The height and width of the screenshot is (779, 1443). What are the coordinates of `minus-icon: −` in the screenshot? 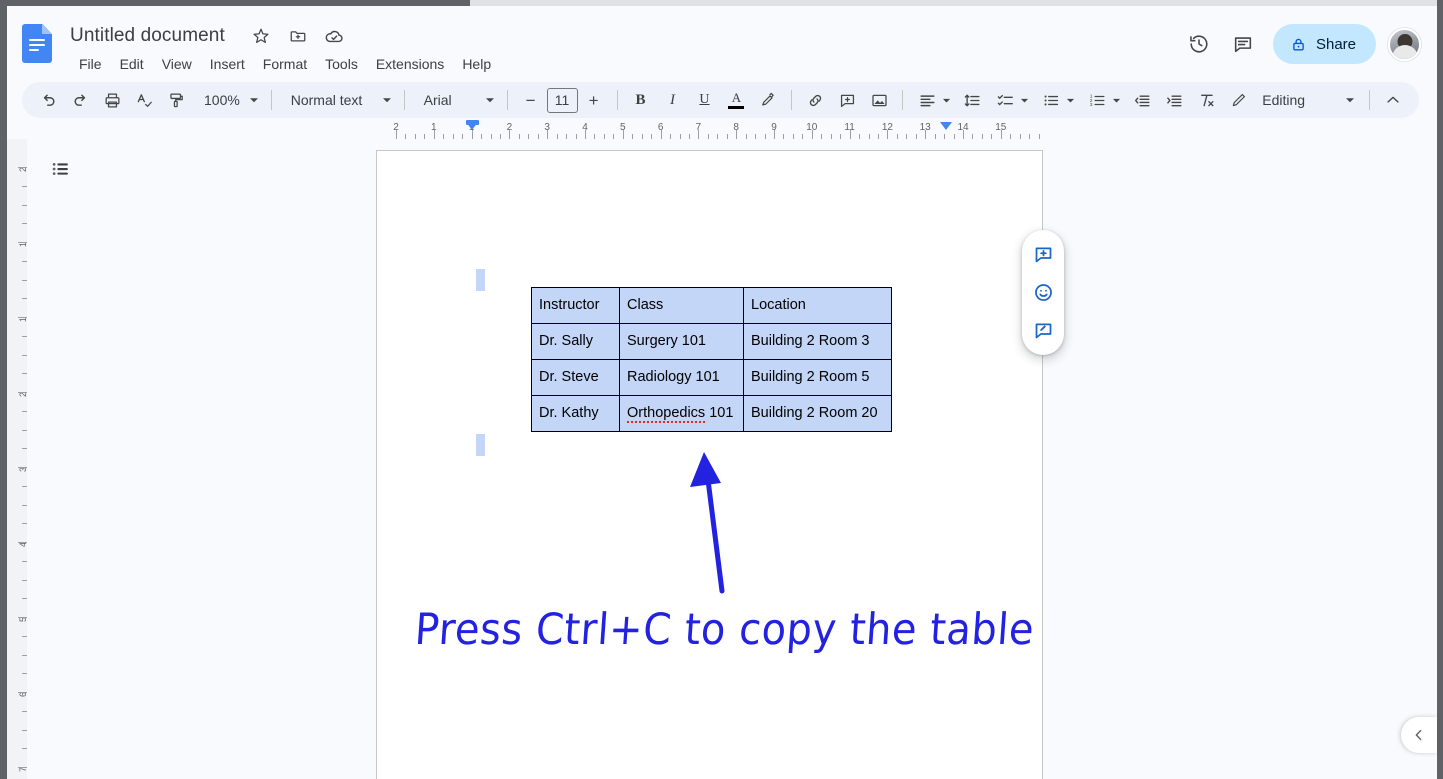 It's located at (530, 100).